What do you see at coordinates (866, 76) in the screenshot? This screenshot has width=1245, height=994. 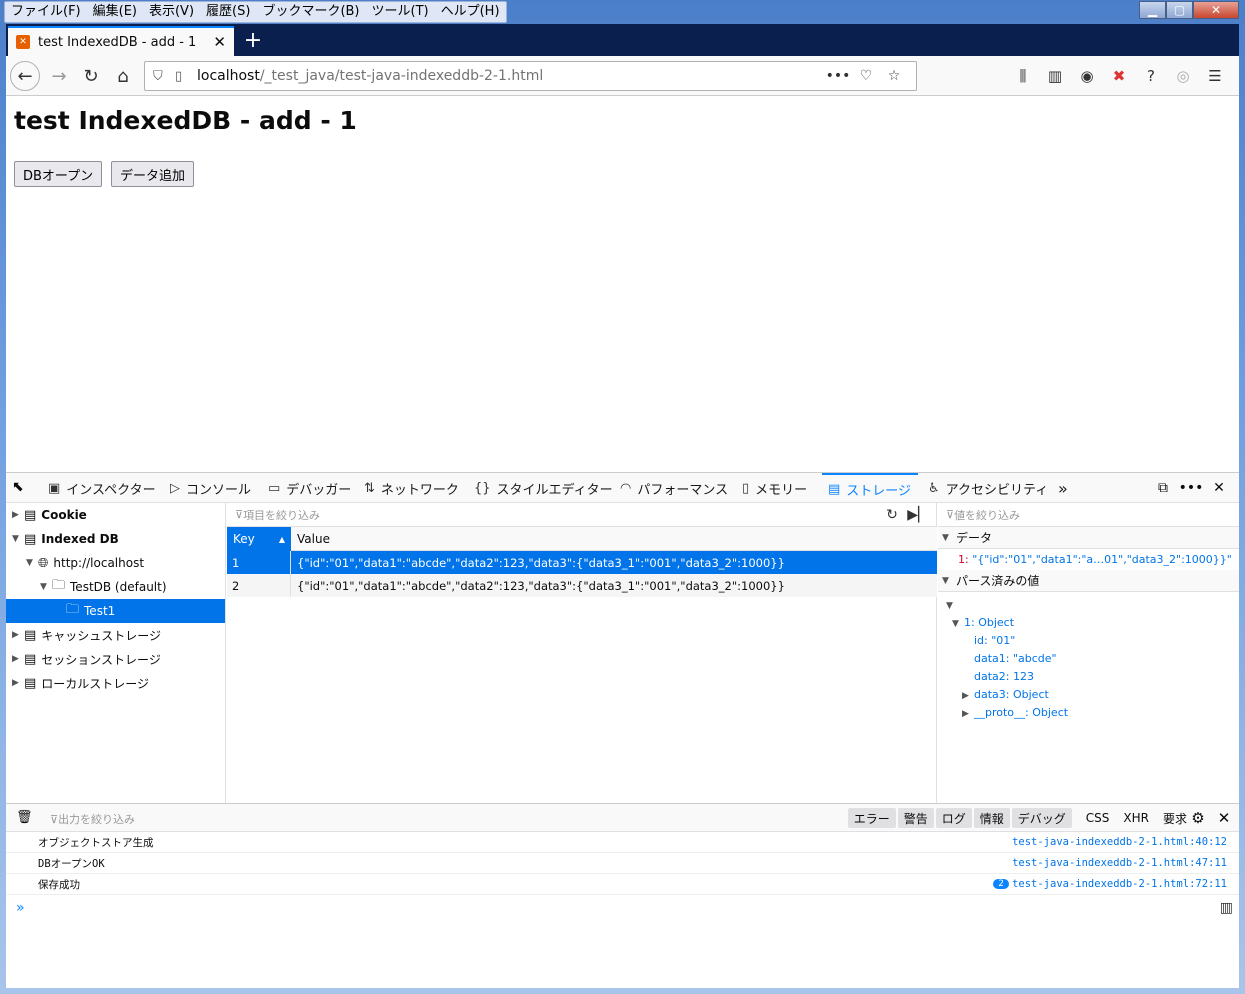 I see `pocket-icon: ♡` at bounding box center [866, 76].